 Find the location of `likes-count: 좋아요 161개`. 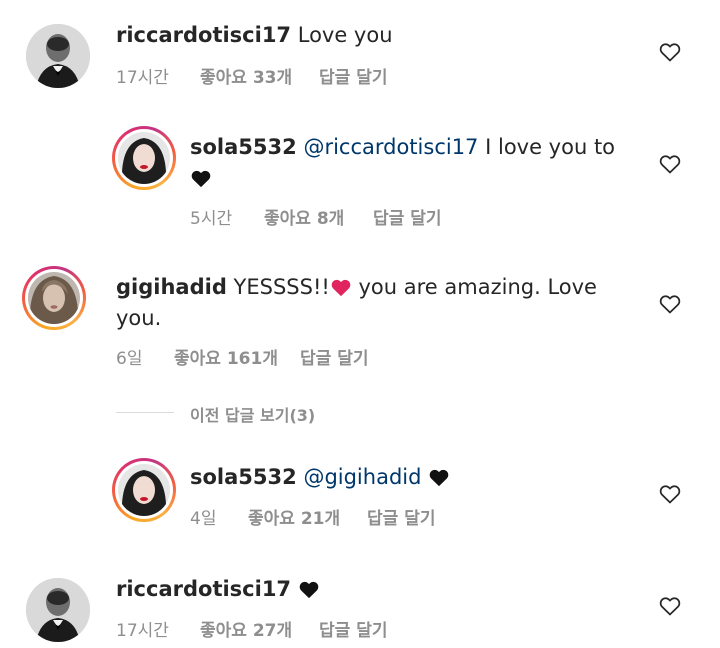

likes-count: 좋아요 161개 is located at coordinates (226, 356).